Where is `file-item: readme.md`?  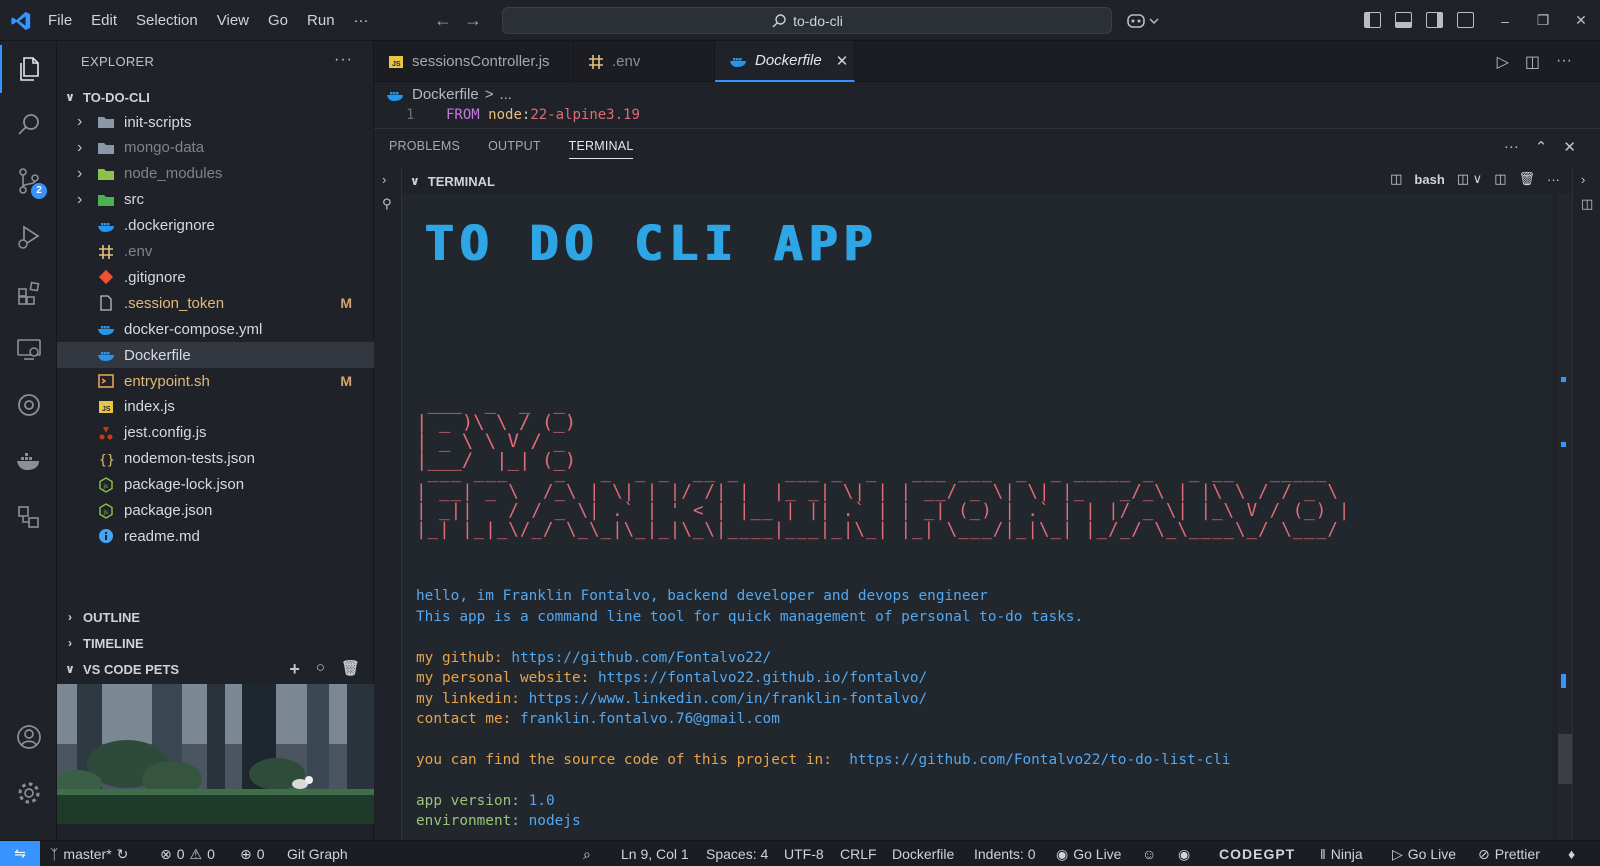 file-item: readme.md is located at coordinates (215, 536).